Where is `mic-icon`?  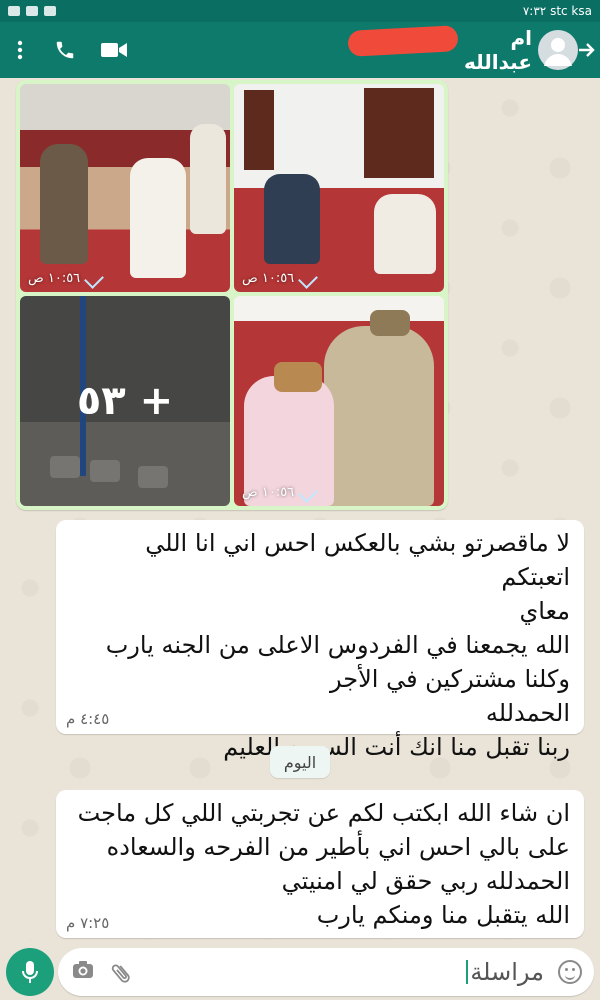
mic-icon is located at coordinates (30, 972).